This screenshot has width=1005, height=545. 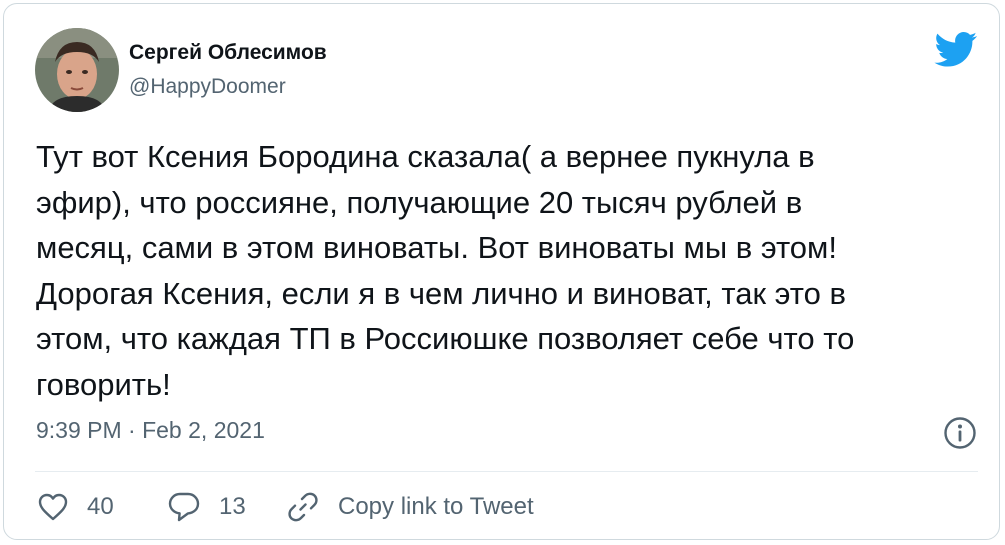 I want to click on reply-bubble-icon, so click(x=184, y=507).